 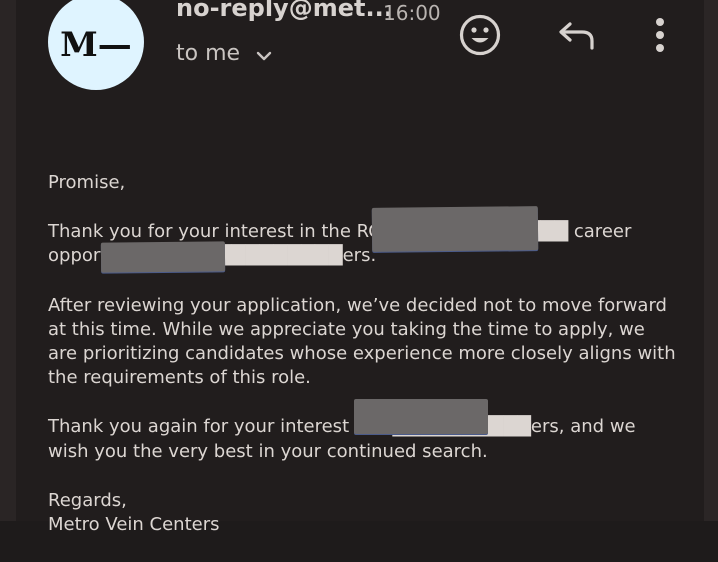 I want to click on add-reaction-button, so click(x=480, y=35).